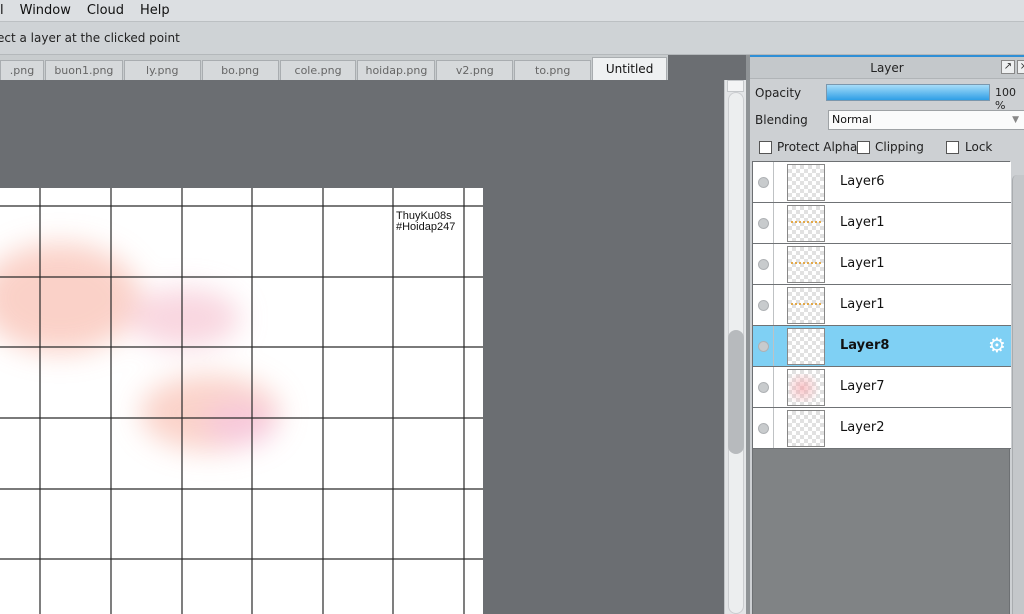 This screenshot has width=1024, height=614. Describe the element at coordinates (1018, 394) in the screenshot. I see `layer-list-scrollbar` at that location.